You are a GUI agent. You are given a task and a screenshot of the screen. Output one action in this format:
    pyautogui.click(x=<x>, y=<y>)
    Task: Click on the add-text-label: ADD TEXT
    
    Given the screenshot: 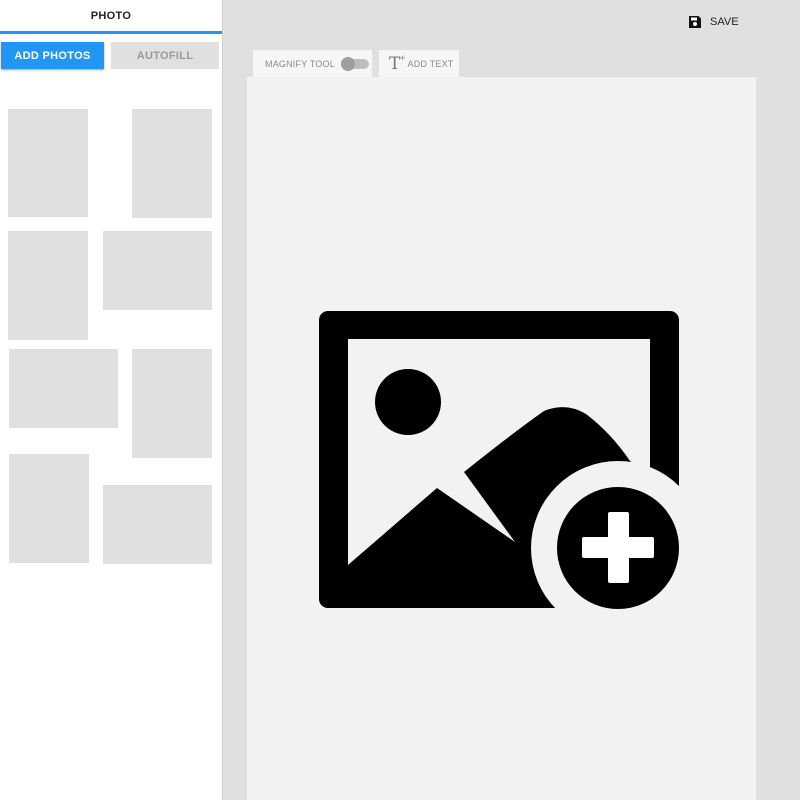 What is the action you would take?
    pyautogui.click(x=430, y=63)
    